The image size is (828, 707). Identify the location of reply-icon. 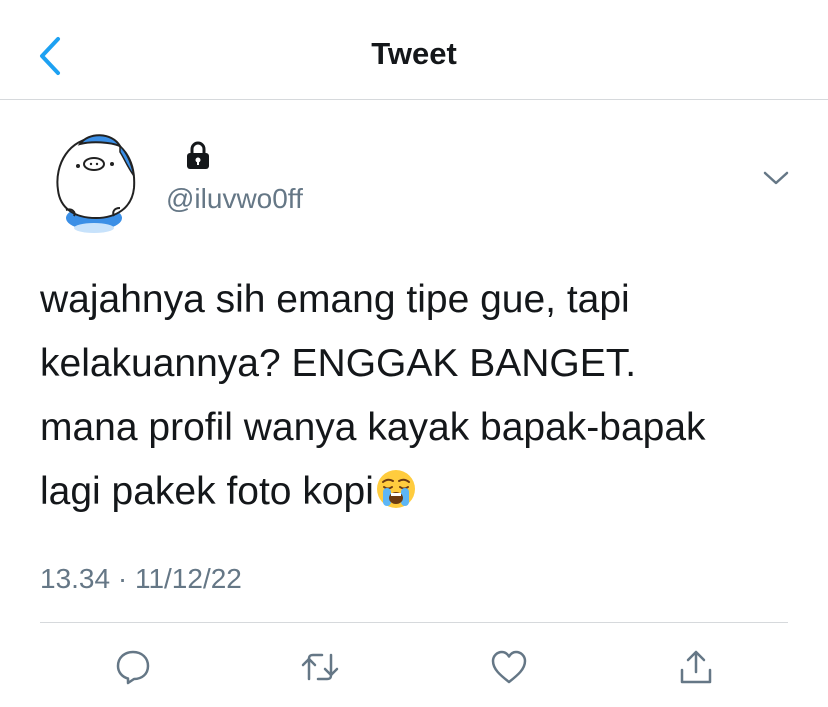
(133, 667).